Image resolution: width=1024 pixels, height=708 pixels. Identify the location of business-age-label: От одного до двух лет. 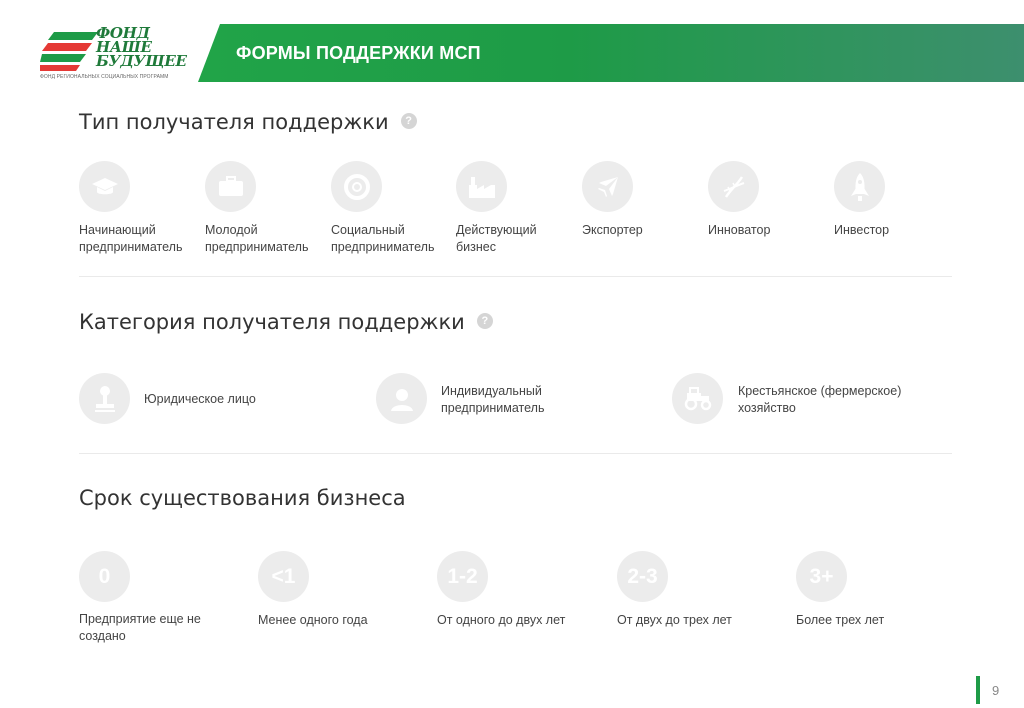
(501, 620).